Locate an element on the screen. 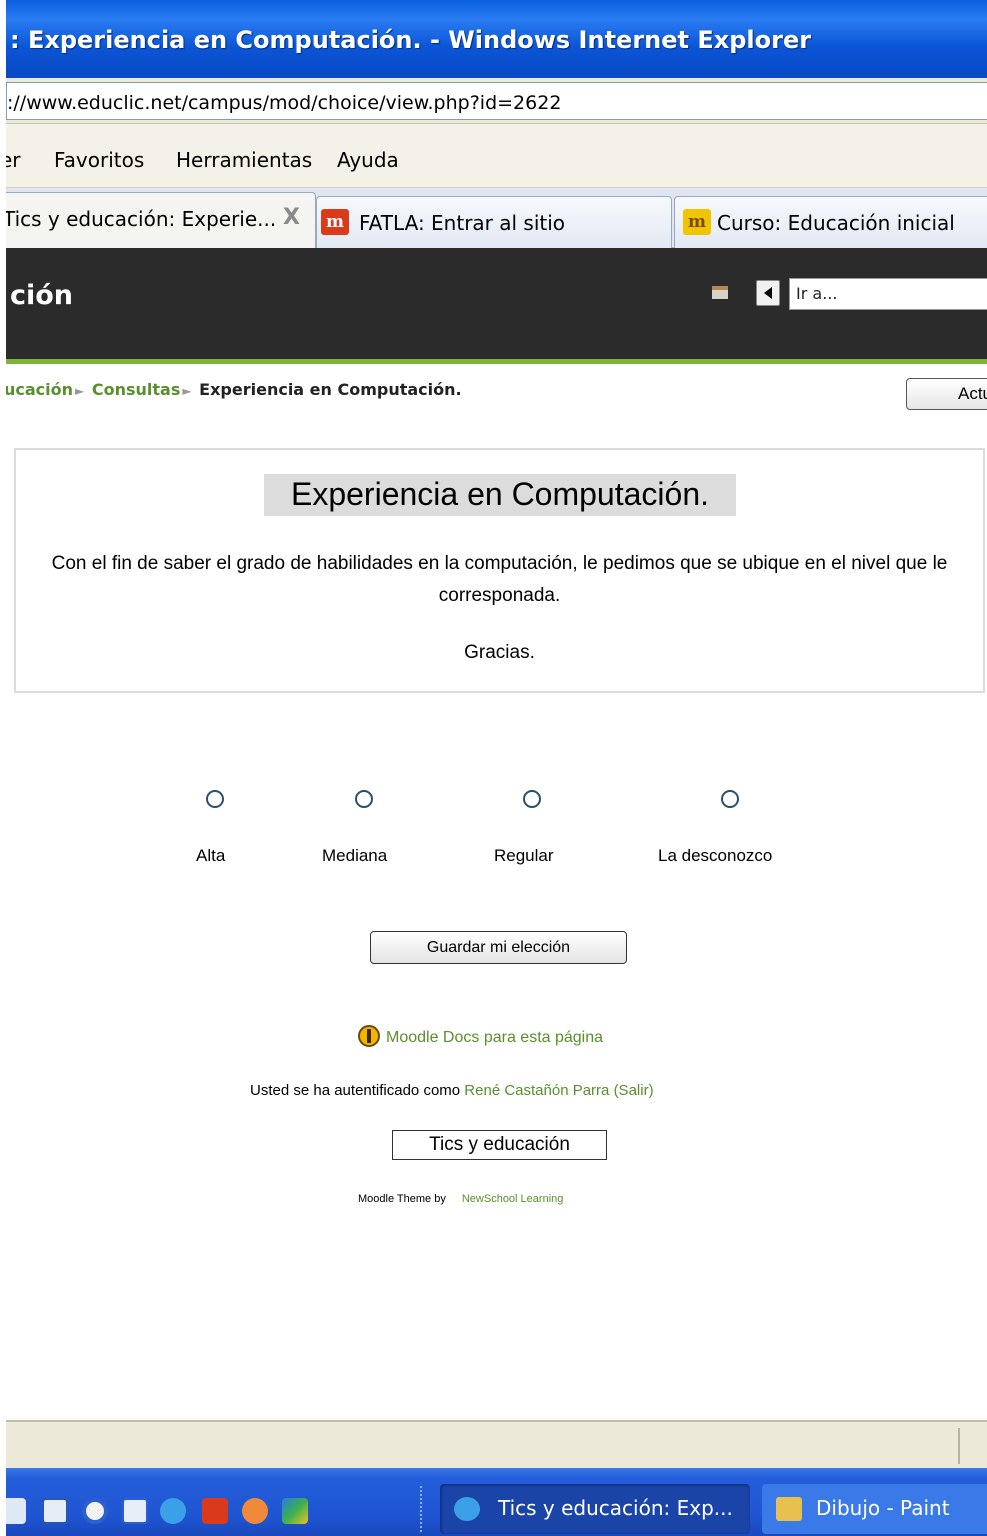  theme-author-link: NewSchool Learning is located at coordinates (513, 1199).